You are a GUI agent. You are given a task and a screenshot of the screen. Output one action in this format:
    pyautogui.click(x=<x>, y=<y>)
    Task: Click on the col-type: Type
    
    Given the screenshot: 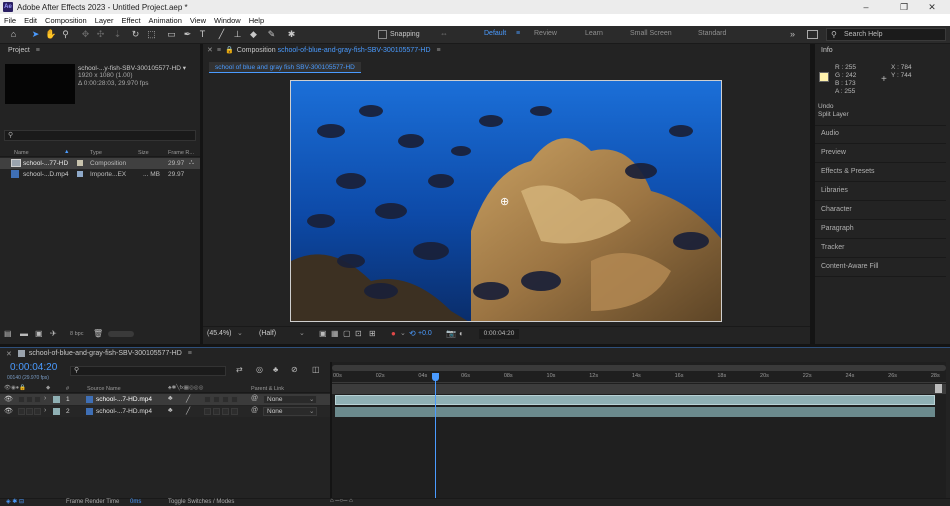 What is the action you would take?
    pyautogui.click(x=96, y=153)
    